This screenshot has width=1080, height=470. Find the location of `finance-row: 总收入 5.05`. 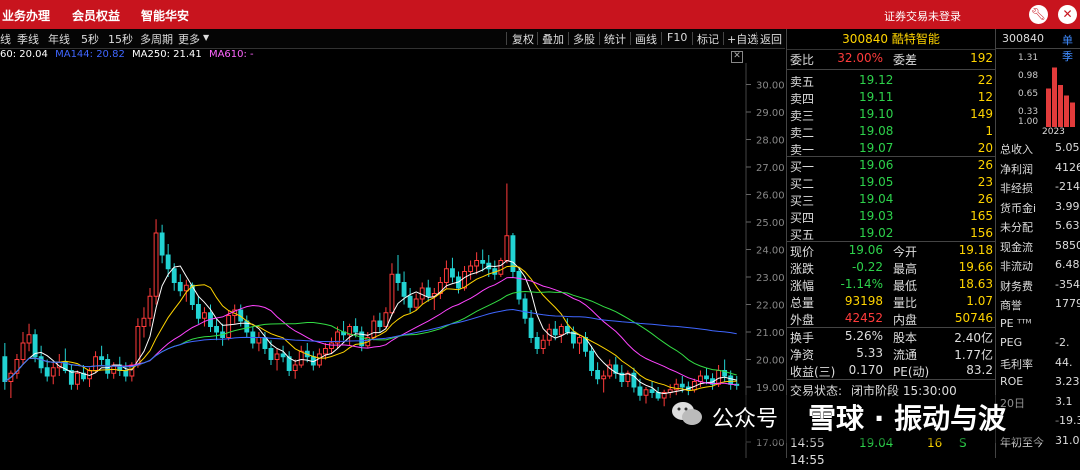

finance-row: 总收入 5.05 is located at coordinates (1040, 149).